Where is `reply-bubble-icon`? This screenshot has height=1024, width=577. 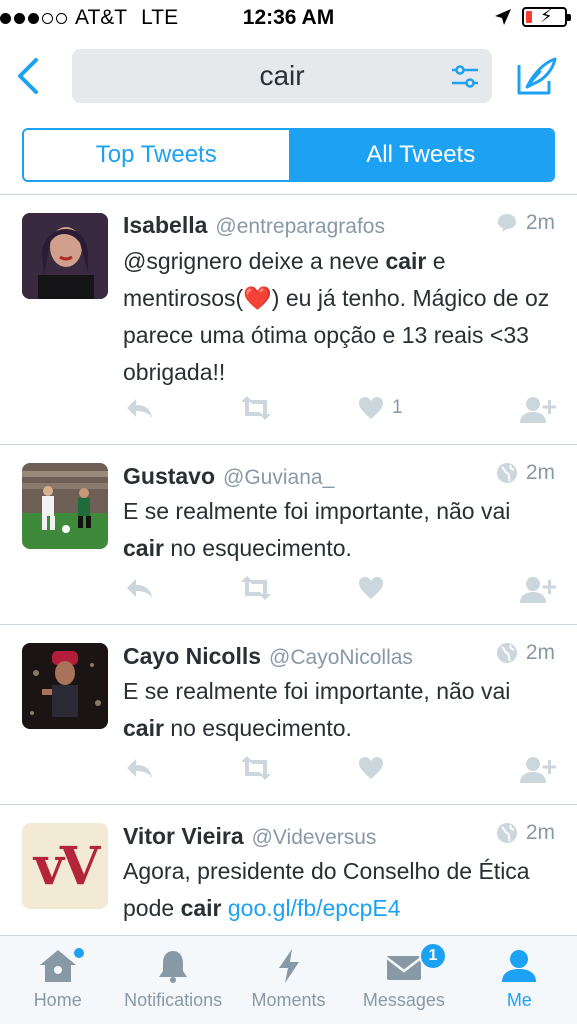 reply-bubble-icon is located at coordinates (506, 223).